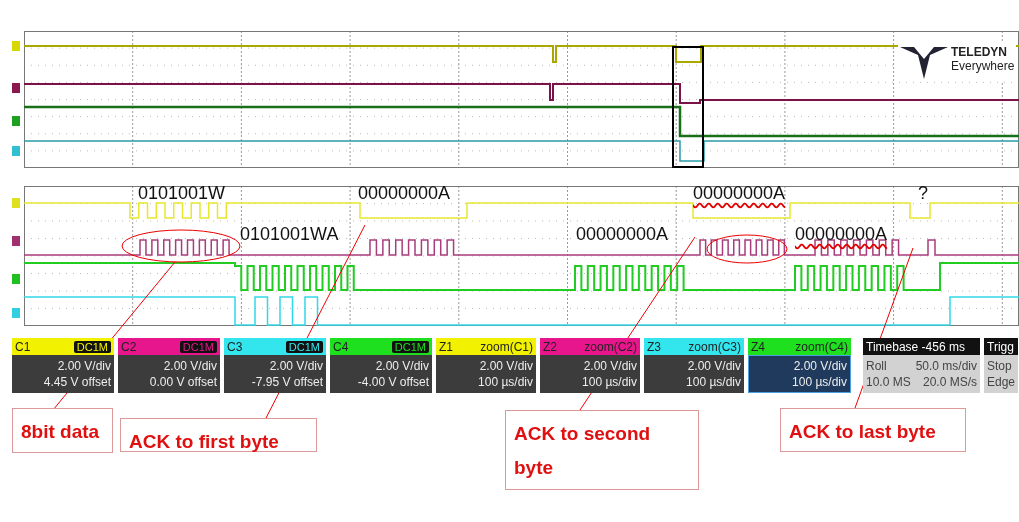  Describe the element at coordinates (275, 346) in the screenshot. I see `channel-header: C3 DC1M` at that location.